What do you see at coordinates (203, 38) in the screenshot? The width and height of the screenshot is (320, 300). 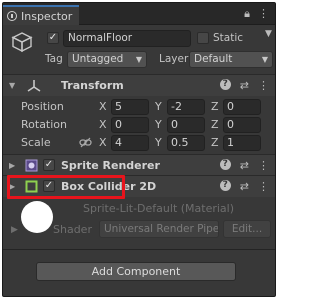 I see `static-checkbox: ✓` at bounding box center [203, 38].